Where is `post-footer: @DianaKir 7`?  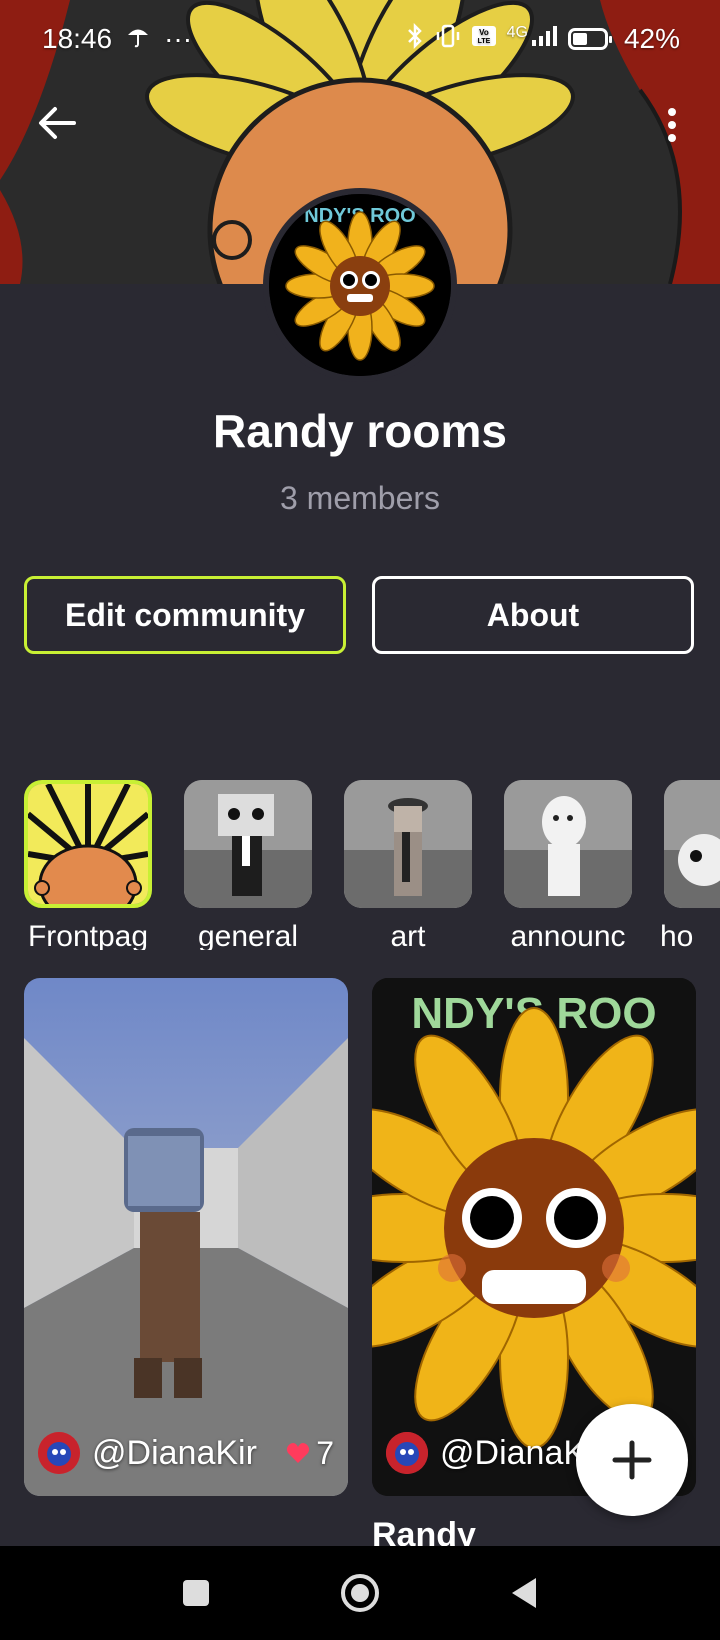 post-footer: @DianaKir 7 is located at coordinates (186, 1453).